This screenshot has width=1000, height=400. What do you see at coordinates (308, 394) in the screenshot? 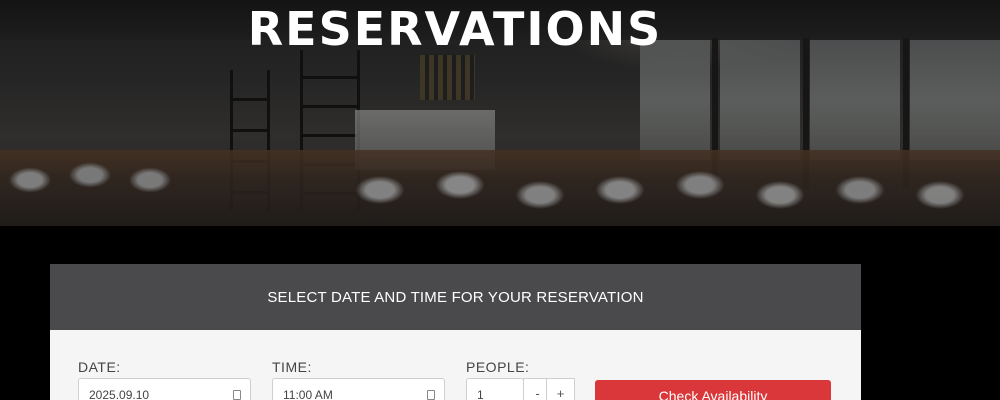
I see `time-value: 11:00 AM` at bounding box center [308, 394].